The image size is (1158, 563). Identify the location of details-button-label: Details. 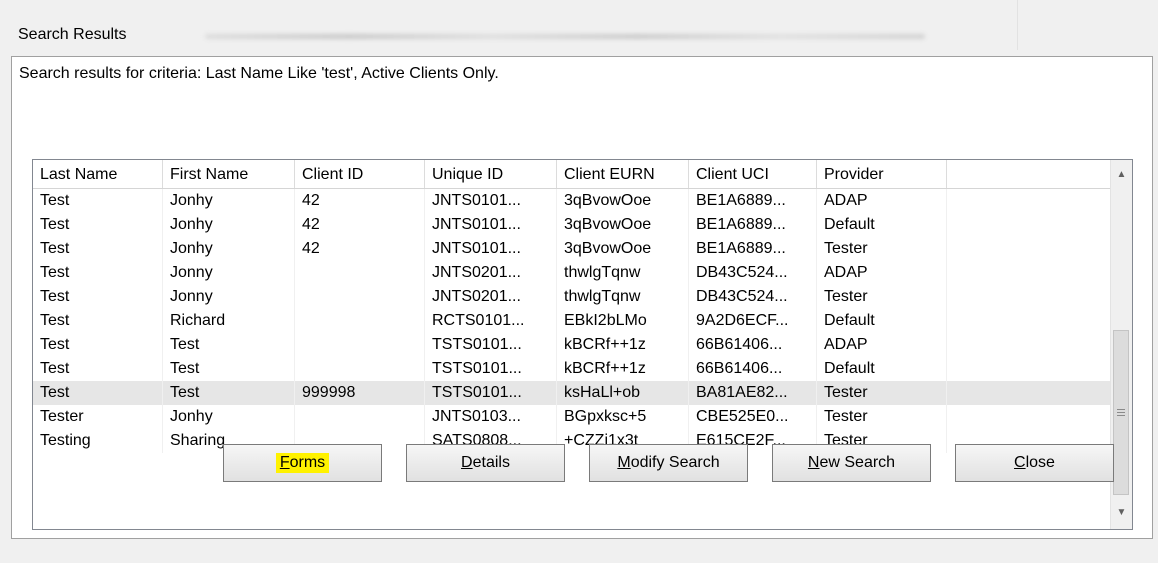
(485, 462).